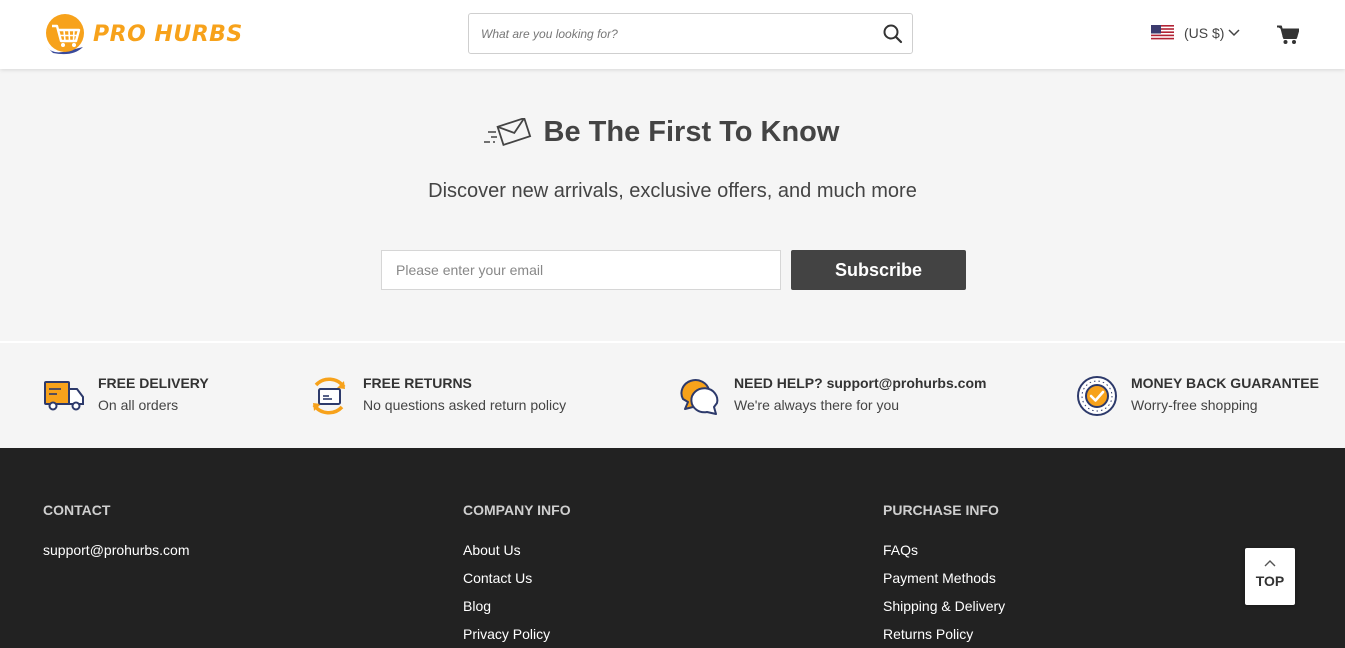 The width and height of the screenshot is (1345, 648). I want to click on footer-link-contact-us: Contact Us, so click(517, 578).